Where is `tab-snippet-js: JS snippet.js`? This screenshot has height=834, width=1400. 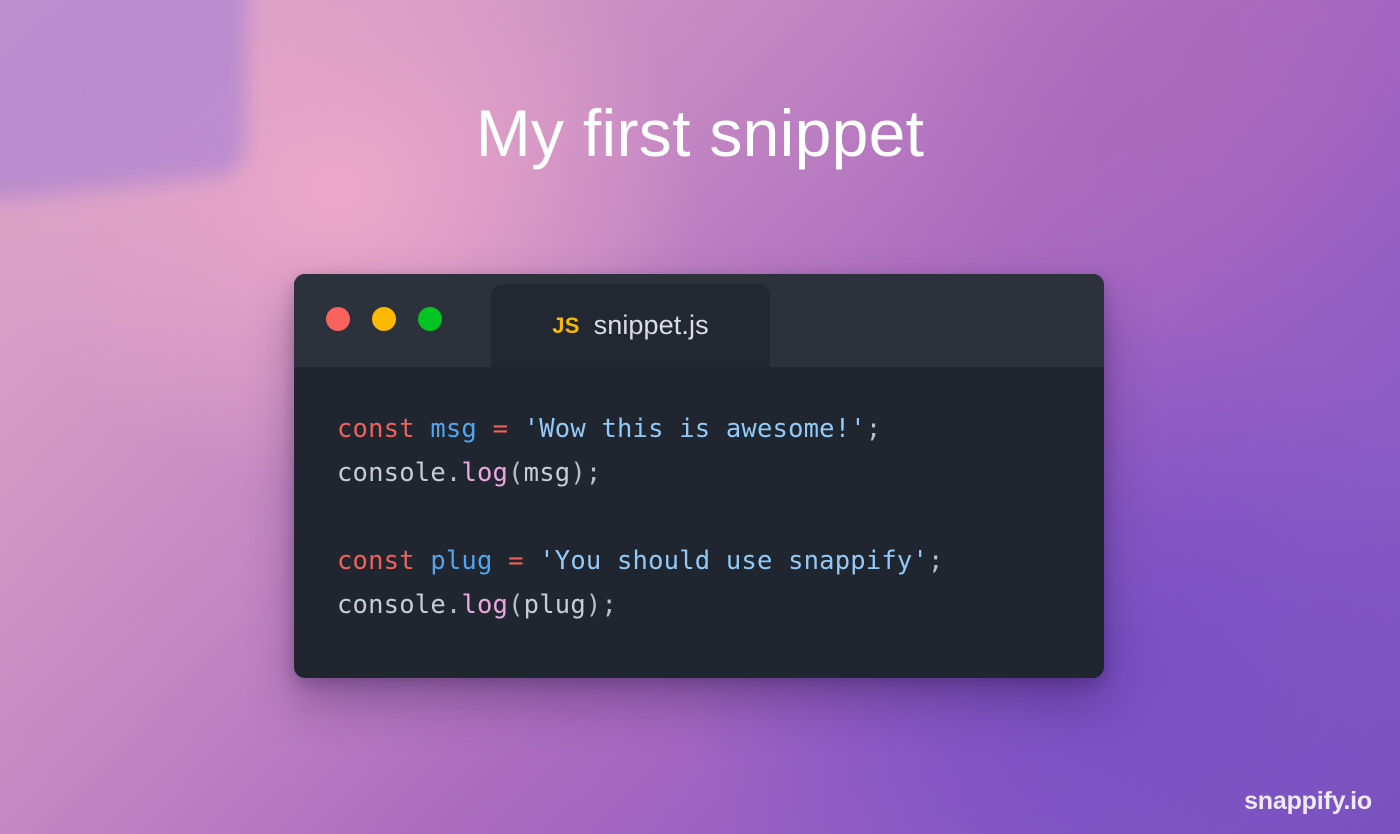
tab-snippet-js: JS snippet.js is located at coordinates (630, 325).